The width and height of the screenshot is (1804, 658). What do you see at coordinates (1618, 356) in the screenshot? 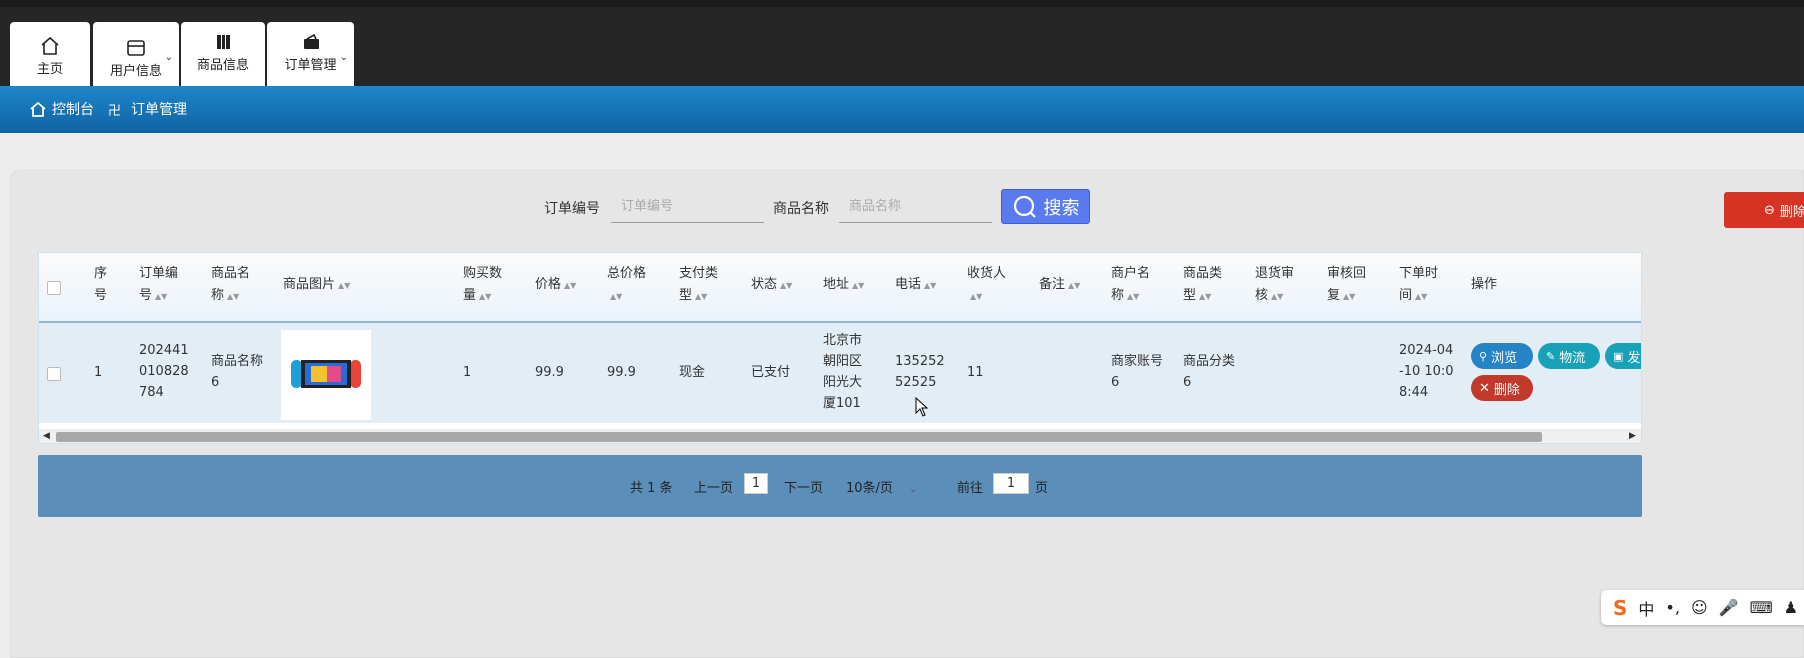
I see `box-icon: ▣` at bounding box center [1618, 356].